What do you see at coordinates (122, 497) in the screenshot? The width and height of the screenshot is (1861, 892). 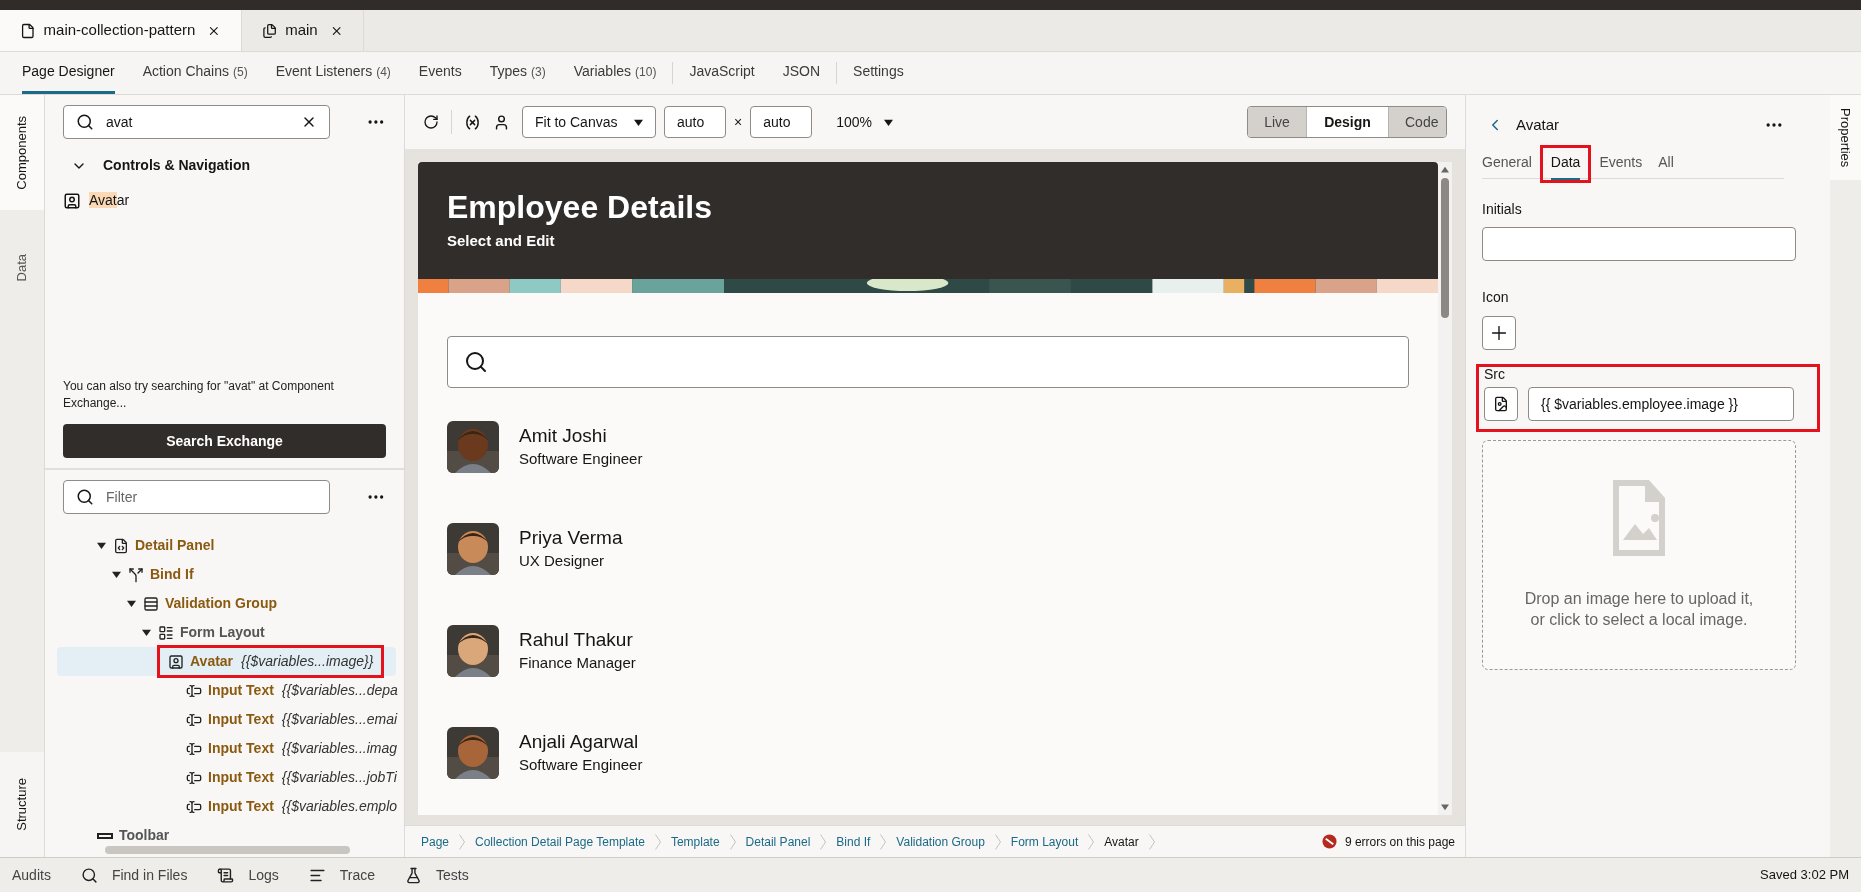 I see `filter-placeholder: Filter` at bounding box center [122, 497].